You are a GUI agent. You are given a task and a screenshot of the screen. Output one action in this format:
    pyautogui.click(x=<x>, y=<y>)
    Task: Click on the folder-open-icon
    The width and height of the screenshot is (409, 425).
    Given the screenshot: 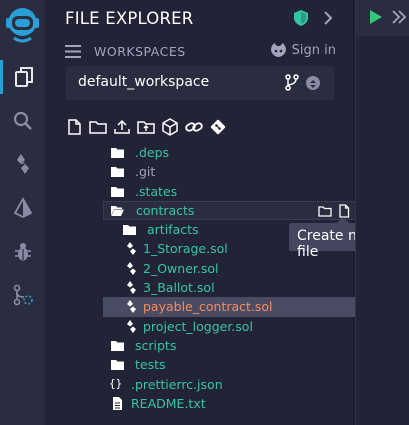 What is the action you would take?
    pyautogui.click(x=117, y=210)
    